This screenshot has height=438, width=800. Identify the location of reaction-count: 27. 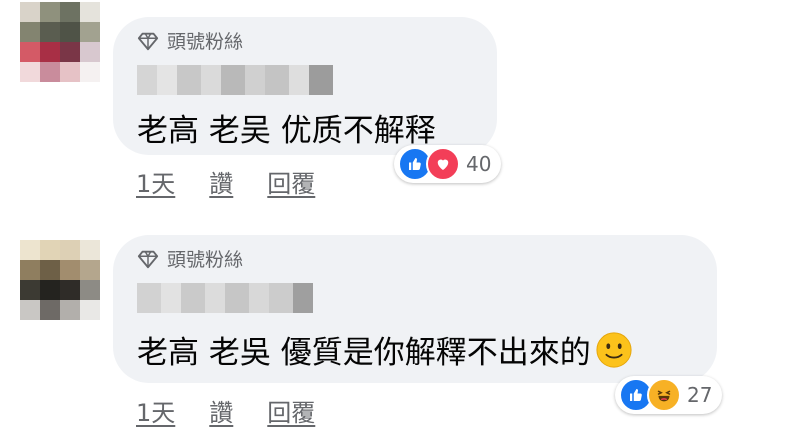
(700, 395).